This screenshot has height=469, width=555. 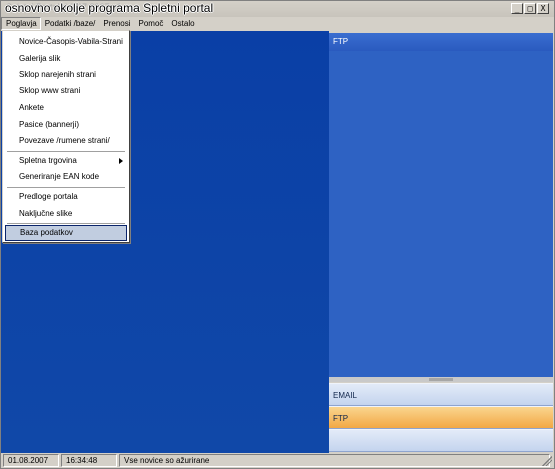 I want to click on status-message: Vse novice so ažurirane, so click(x=334, y=460).